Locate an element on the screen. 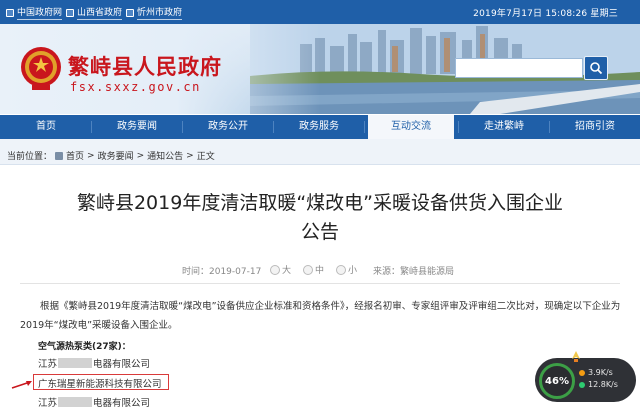  arrow-annotation-icon is located at coordinates (21, 385).